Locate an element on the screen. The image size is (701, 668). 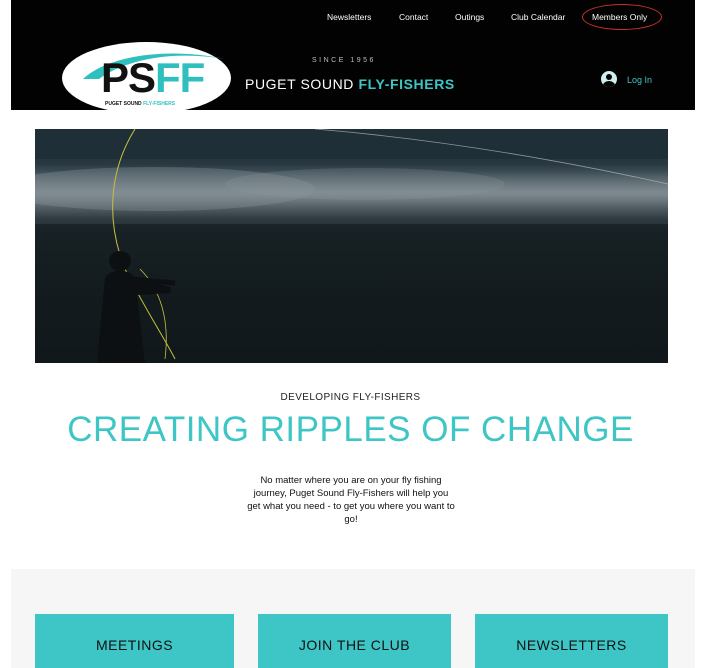
newsletters-card: NEWSLETTERS is located at coordinates (571, 641).